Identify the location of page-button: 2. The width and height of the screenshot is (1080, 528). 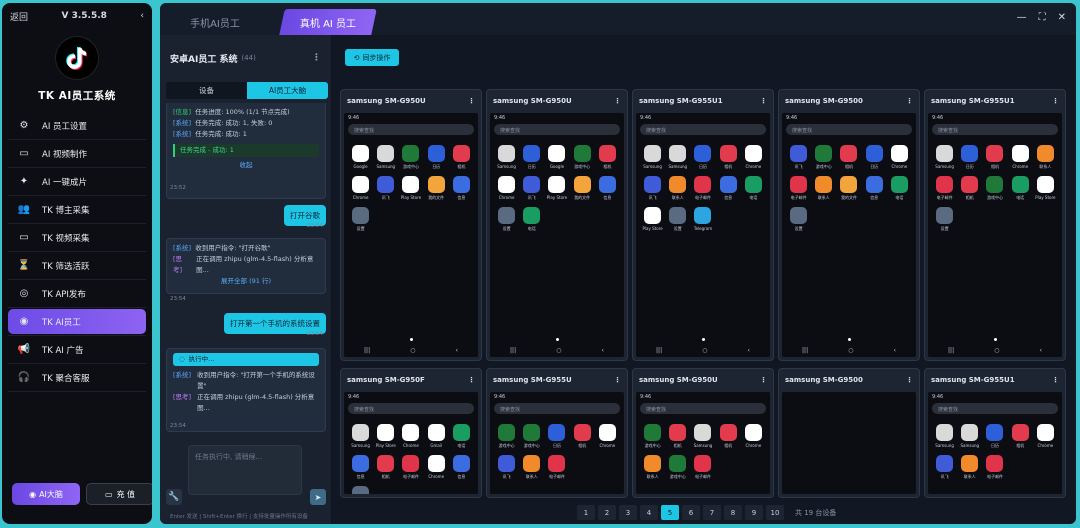
(607, 512).